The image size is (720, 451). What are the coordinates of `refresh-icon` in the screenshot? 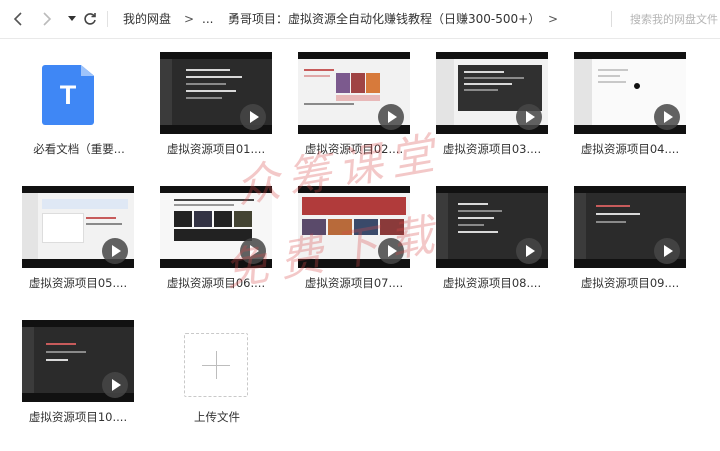 It's located at (90, 19).